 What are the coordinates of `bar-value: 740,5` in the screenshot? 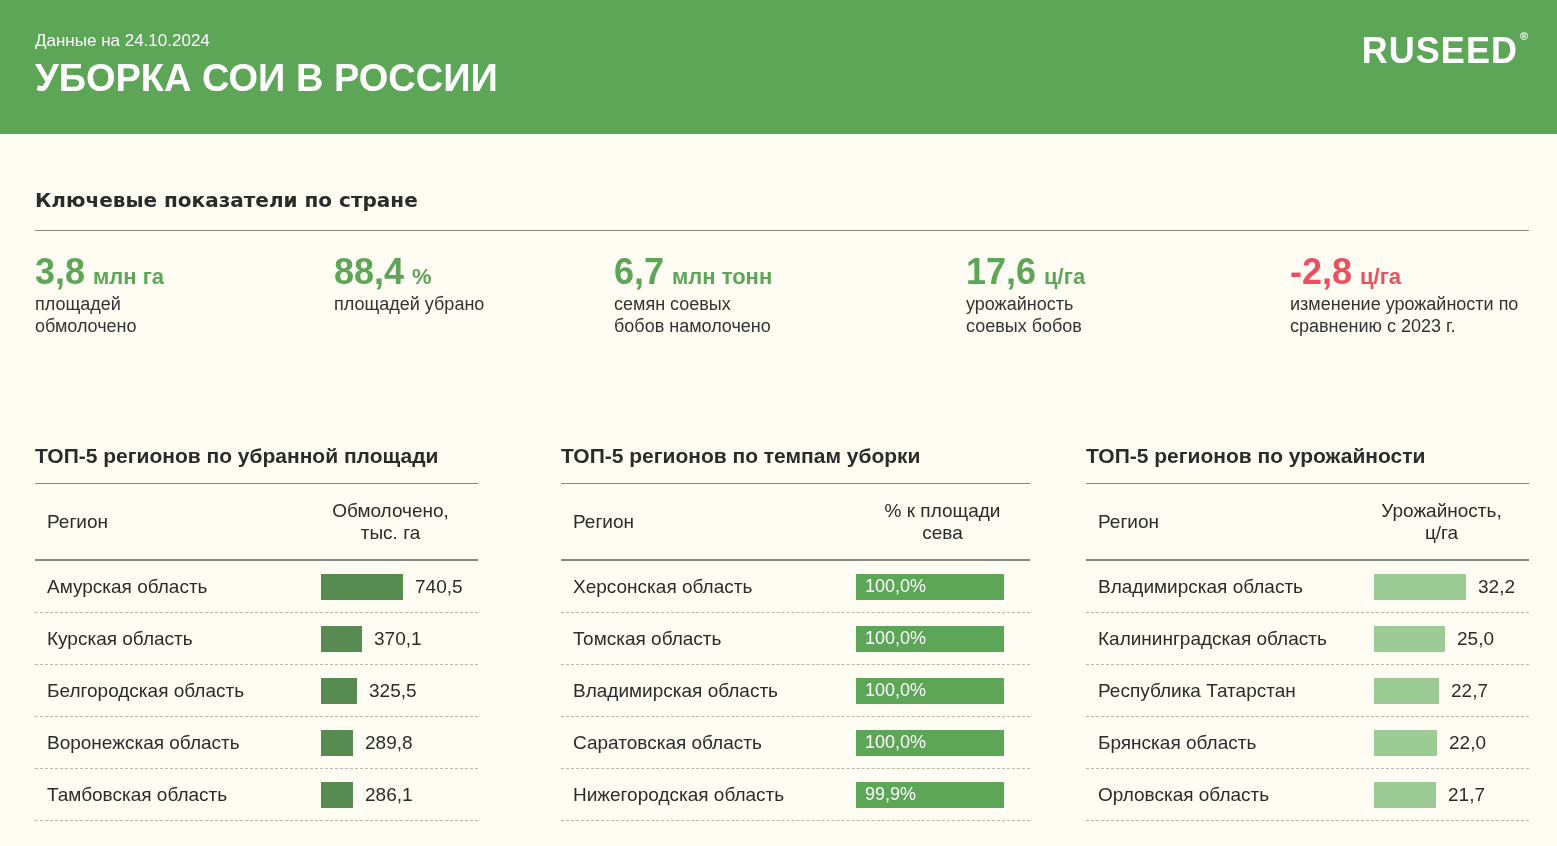 It's located at (439, 586).